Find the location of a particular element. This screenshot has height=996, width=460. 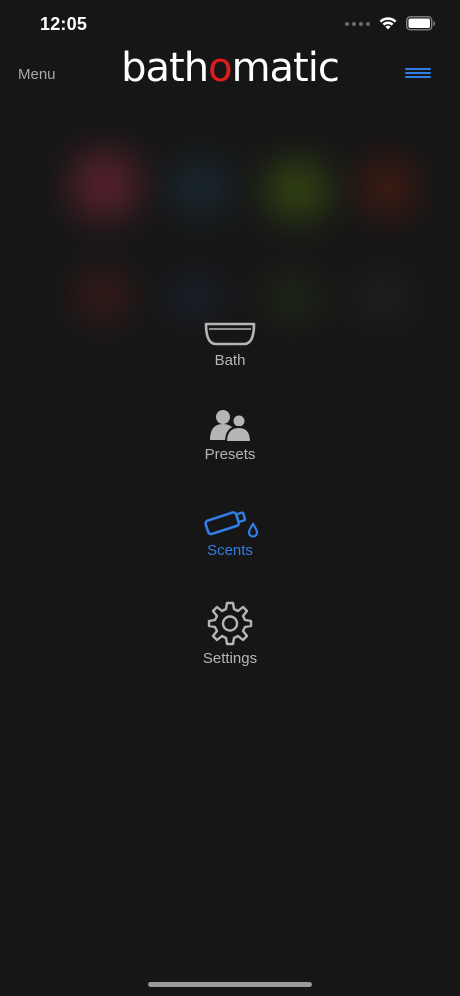

nav-label-settings: Settings is located at coordinates (230, 658).